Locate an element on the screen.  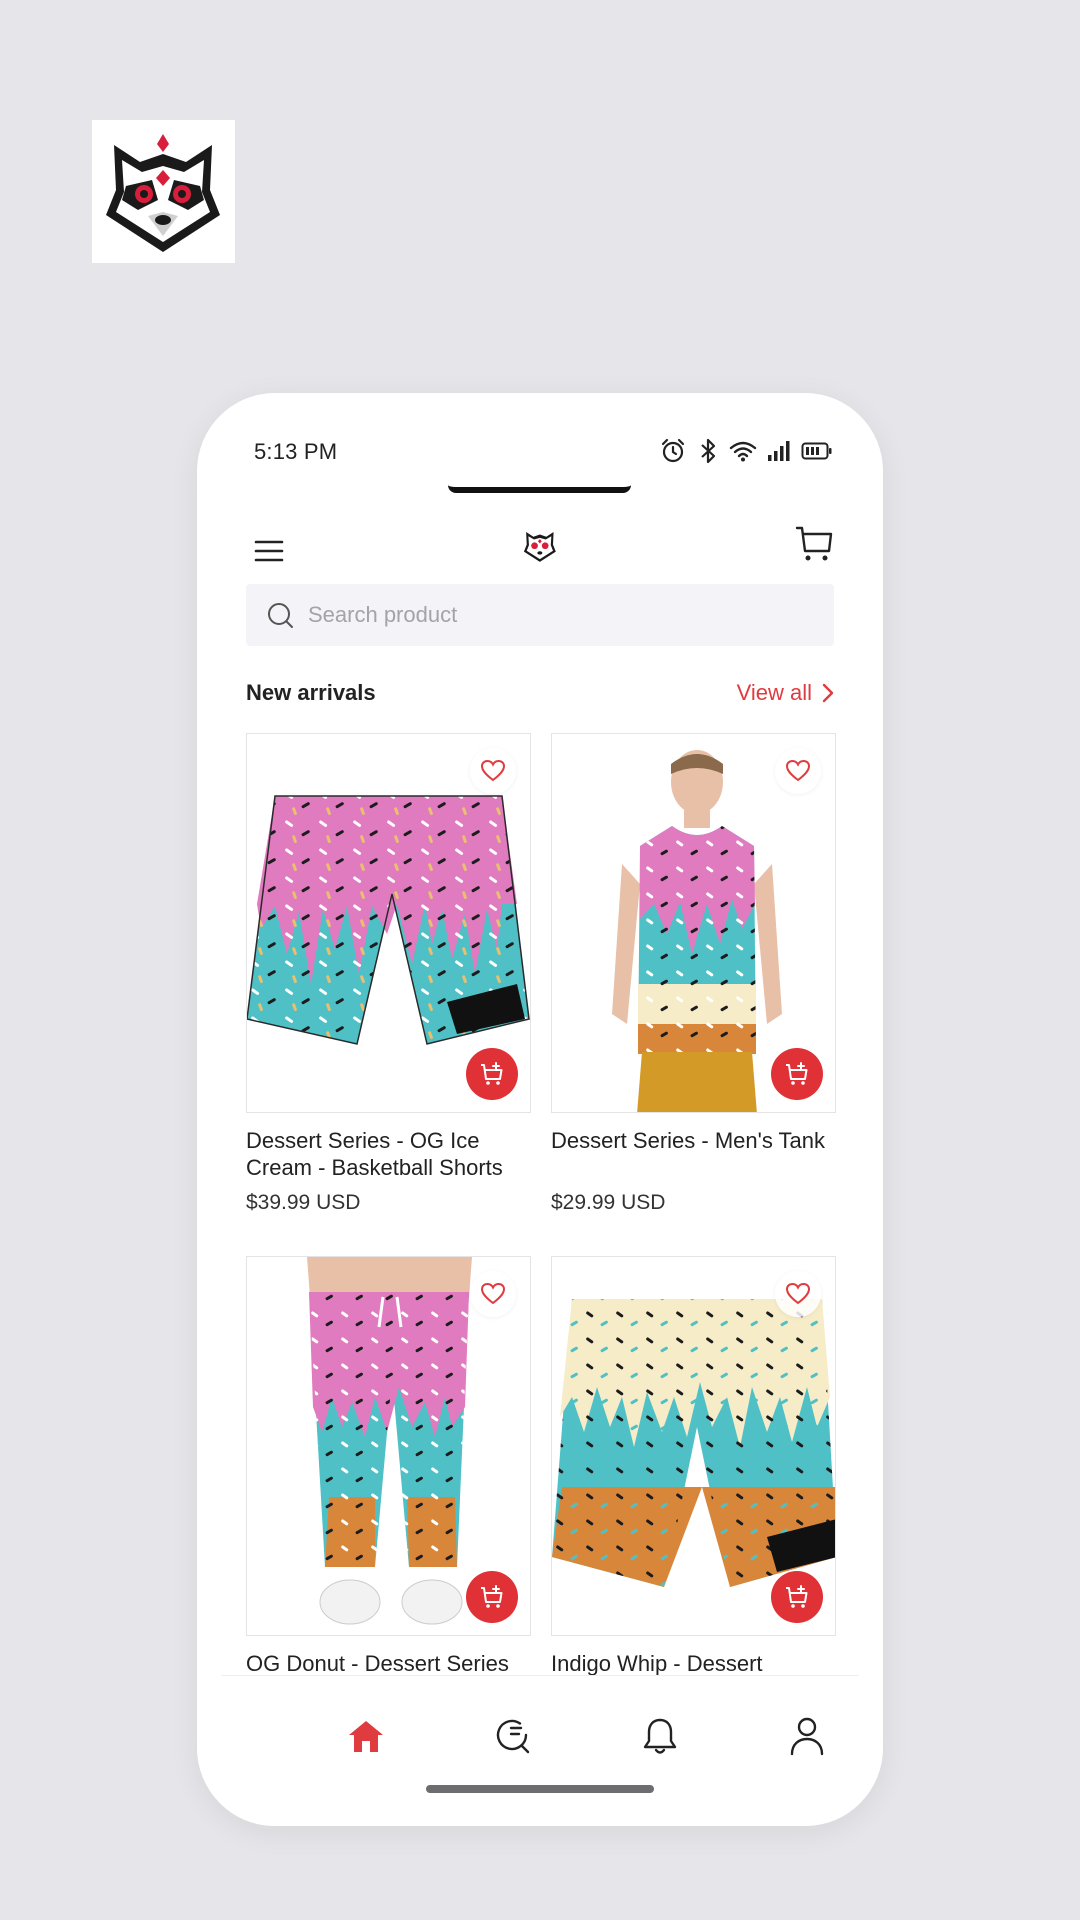
battery-icon is located at coordinates (816, 451).